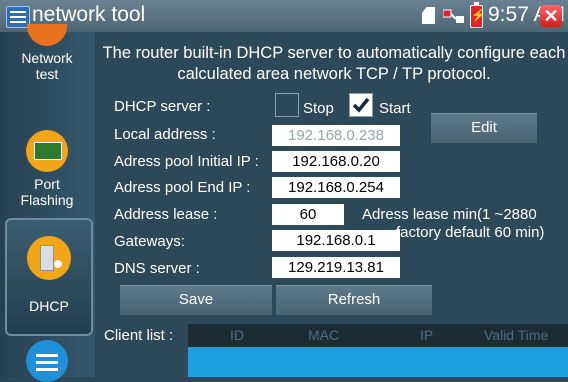 The image size is (568, 382). I want to click on sidebar-item-label: Port Flashing, so click(47, 192).